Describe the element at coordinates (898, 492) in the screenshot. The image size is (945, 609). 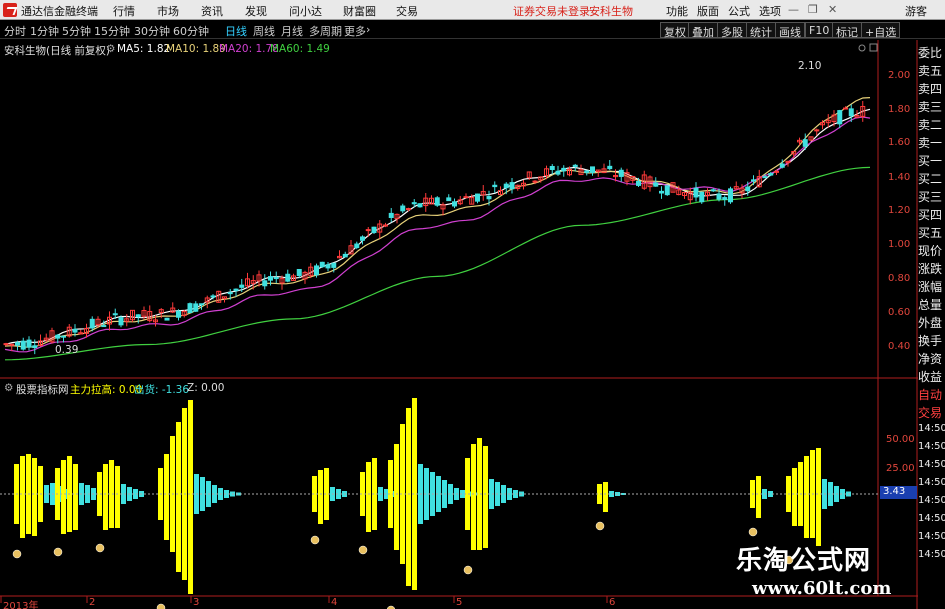
I see `current-value-badge: 3.43` at that location.